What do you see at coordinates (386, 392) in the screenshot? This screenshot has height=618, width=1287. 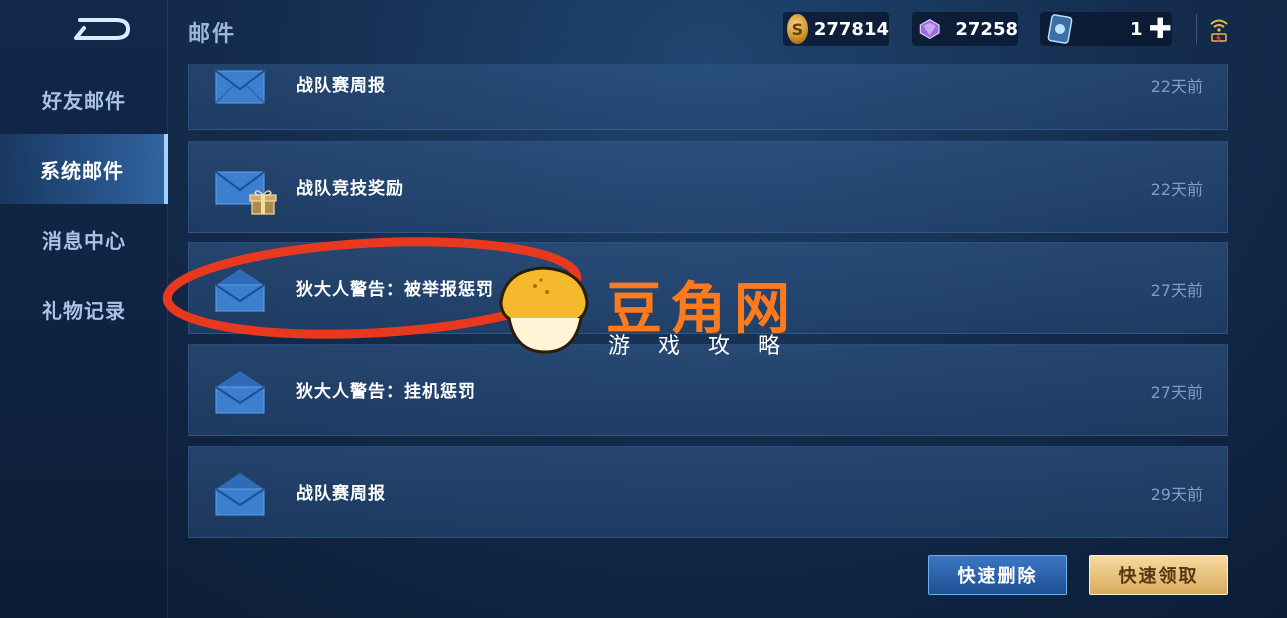 I see `mail-title: 狄大人警告：挂机惩罚` at bounding box center [386, 392].